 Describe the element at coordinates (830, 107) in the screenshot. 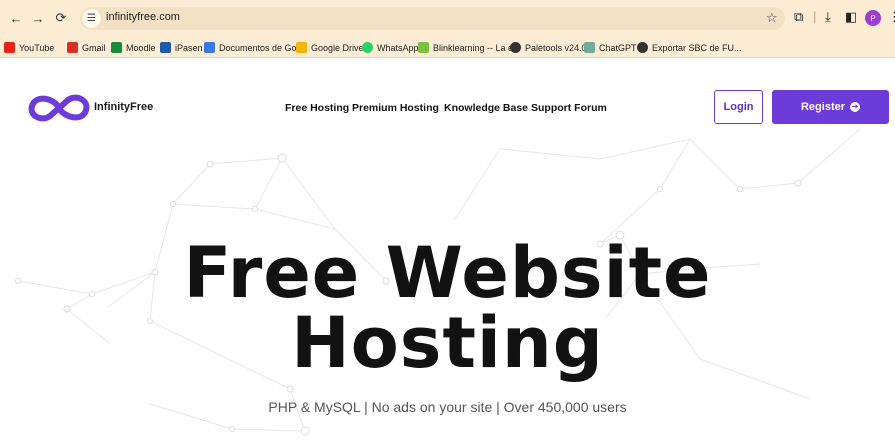

I see `register-button: Register ➜` at that location.